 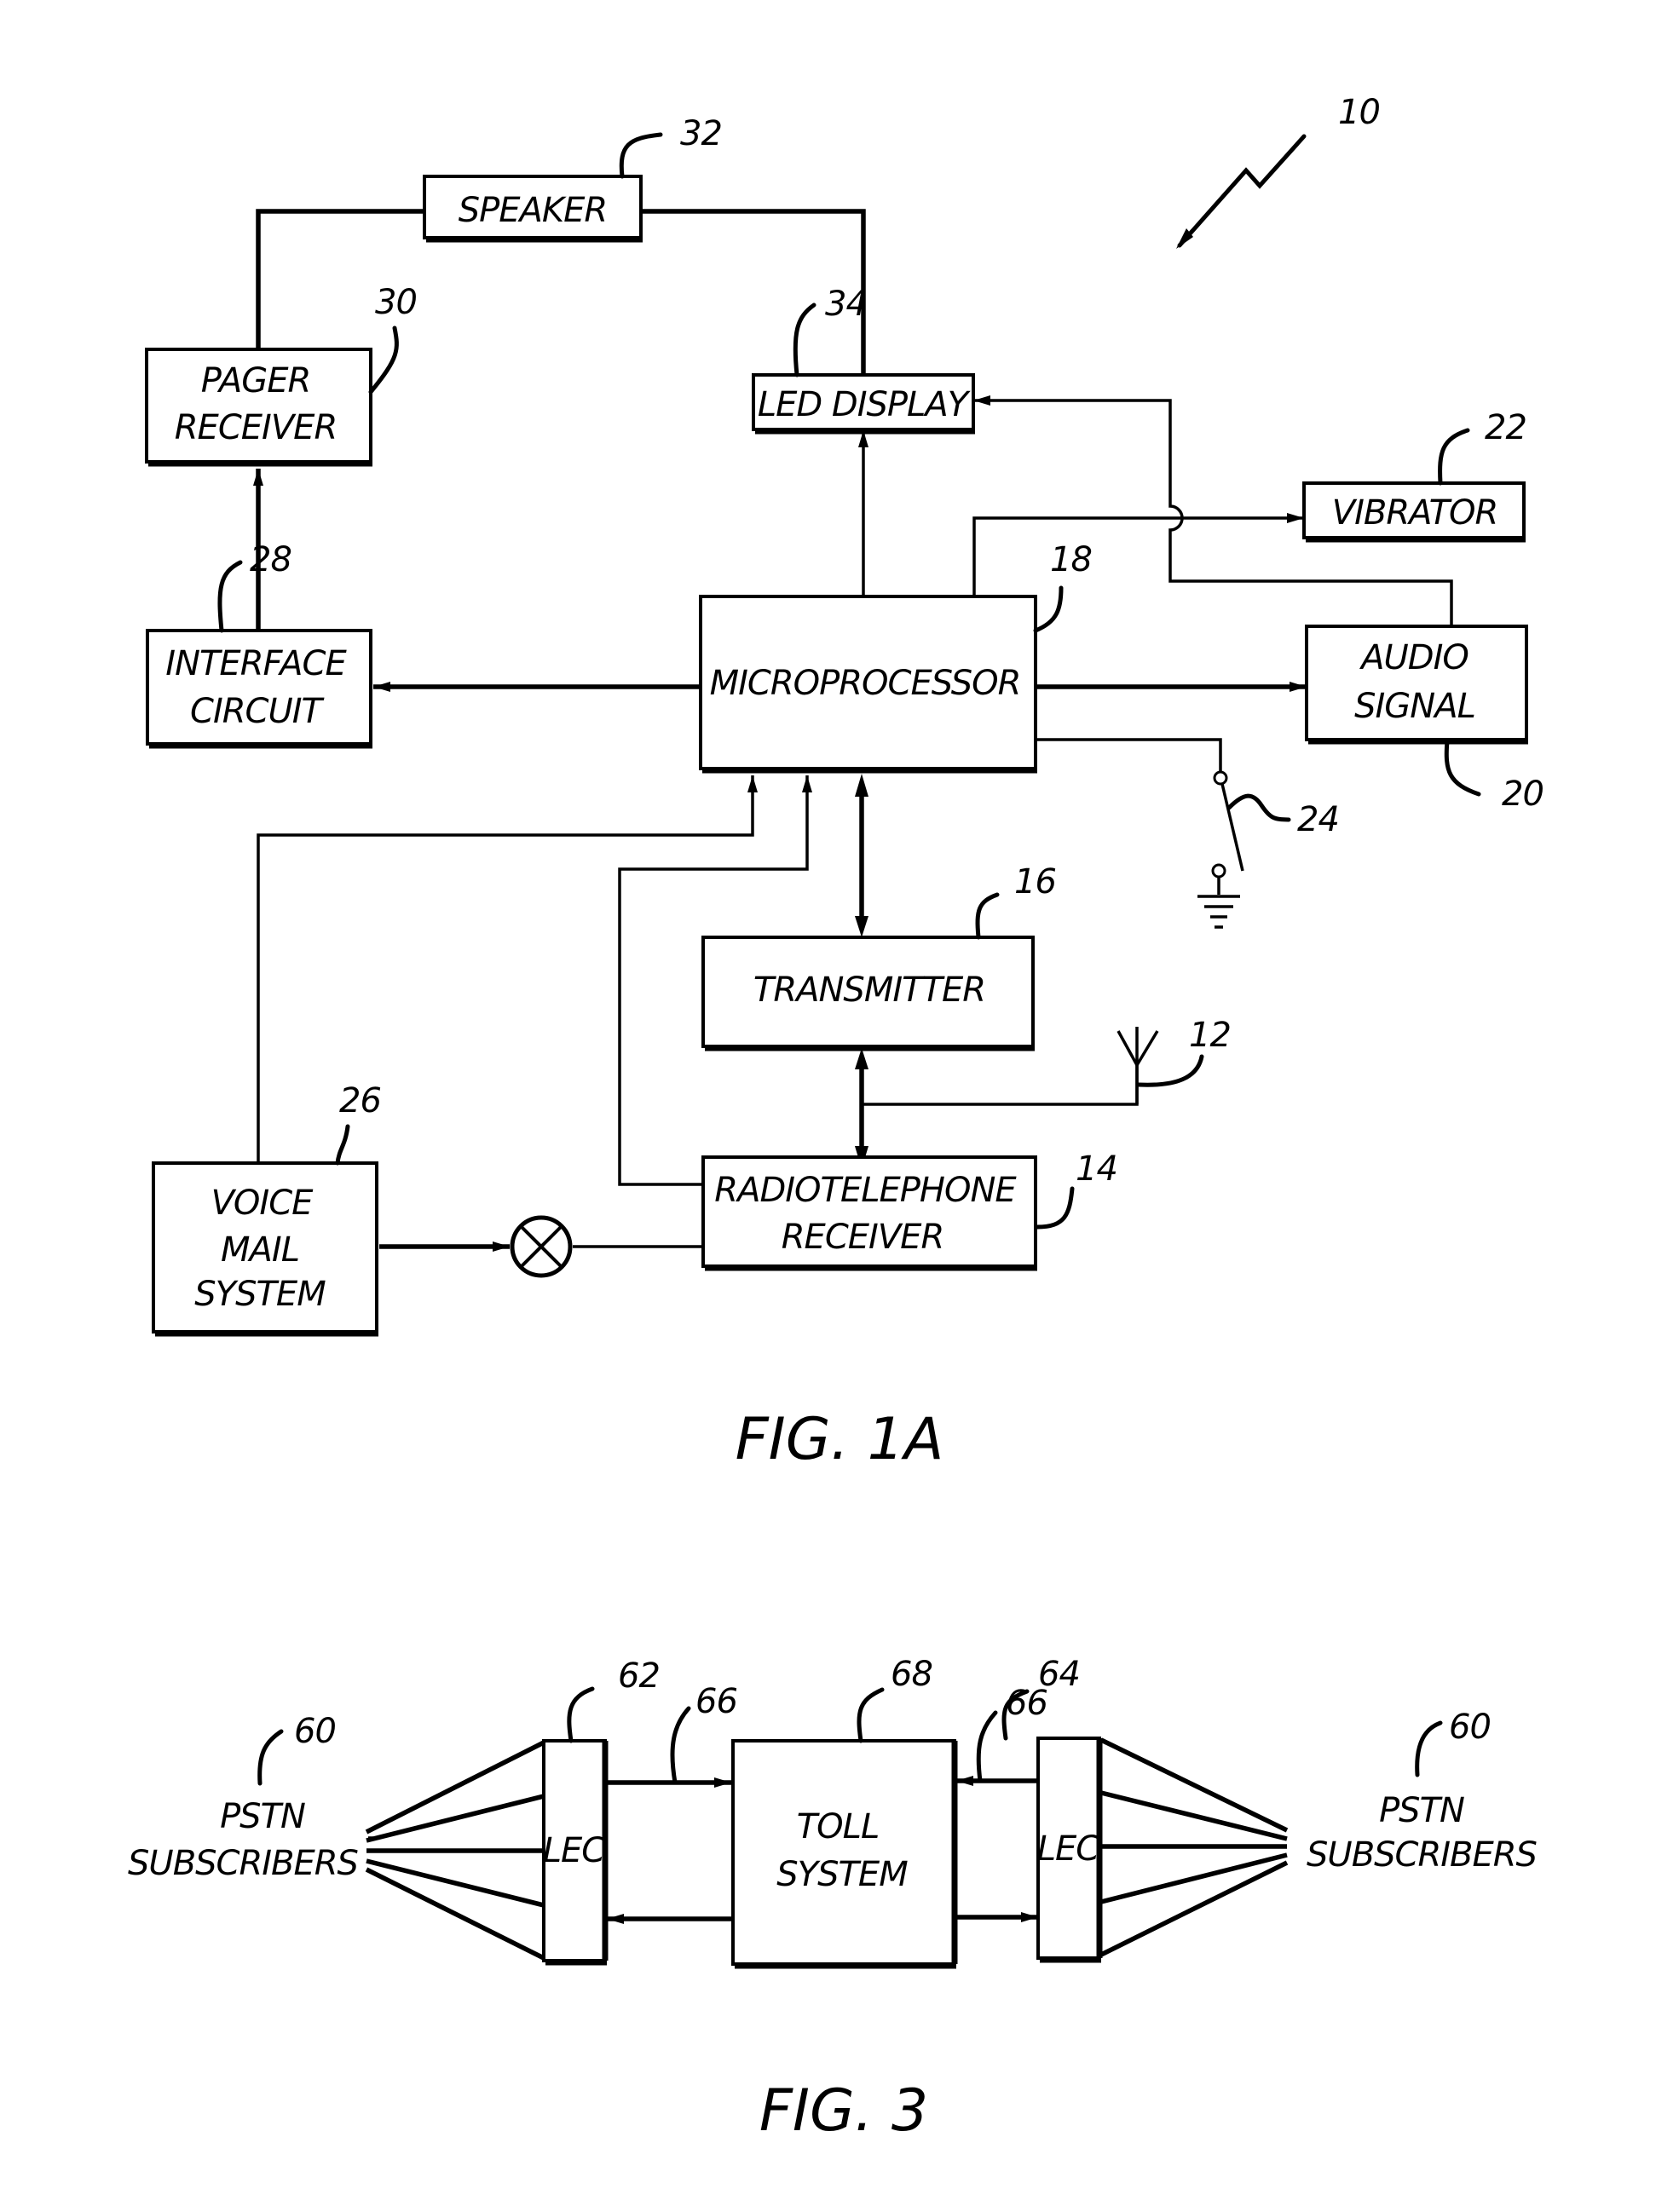 What do you see at coordinates (1194, 1847) in the screenshot?
I see `fan-lines-right` at bounding box center [1194, 1847].